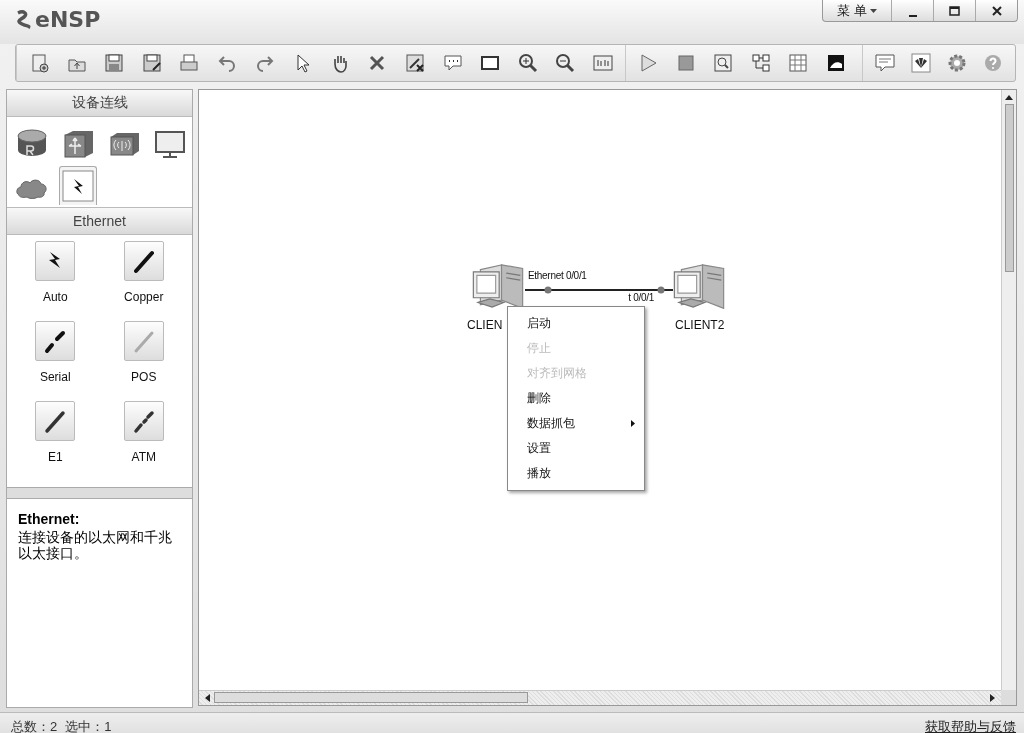  Describe the element at coordinates (88, 725) in the screenshot. I see `selected-count: 选中：1` at that location.